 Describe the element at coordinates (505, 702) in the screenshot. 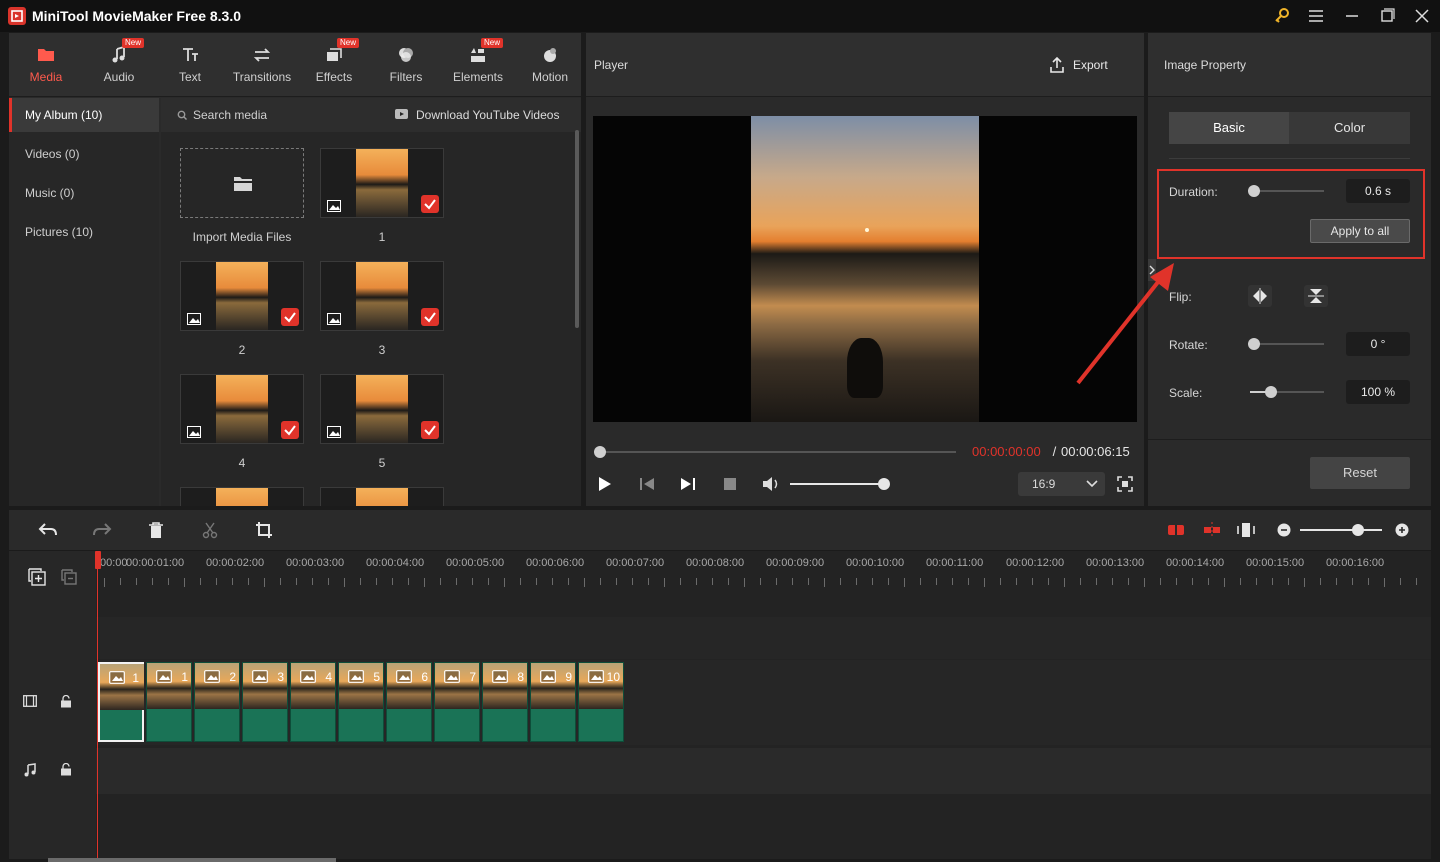

I see `timeline-clip: 8` at that location.